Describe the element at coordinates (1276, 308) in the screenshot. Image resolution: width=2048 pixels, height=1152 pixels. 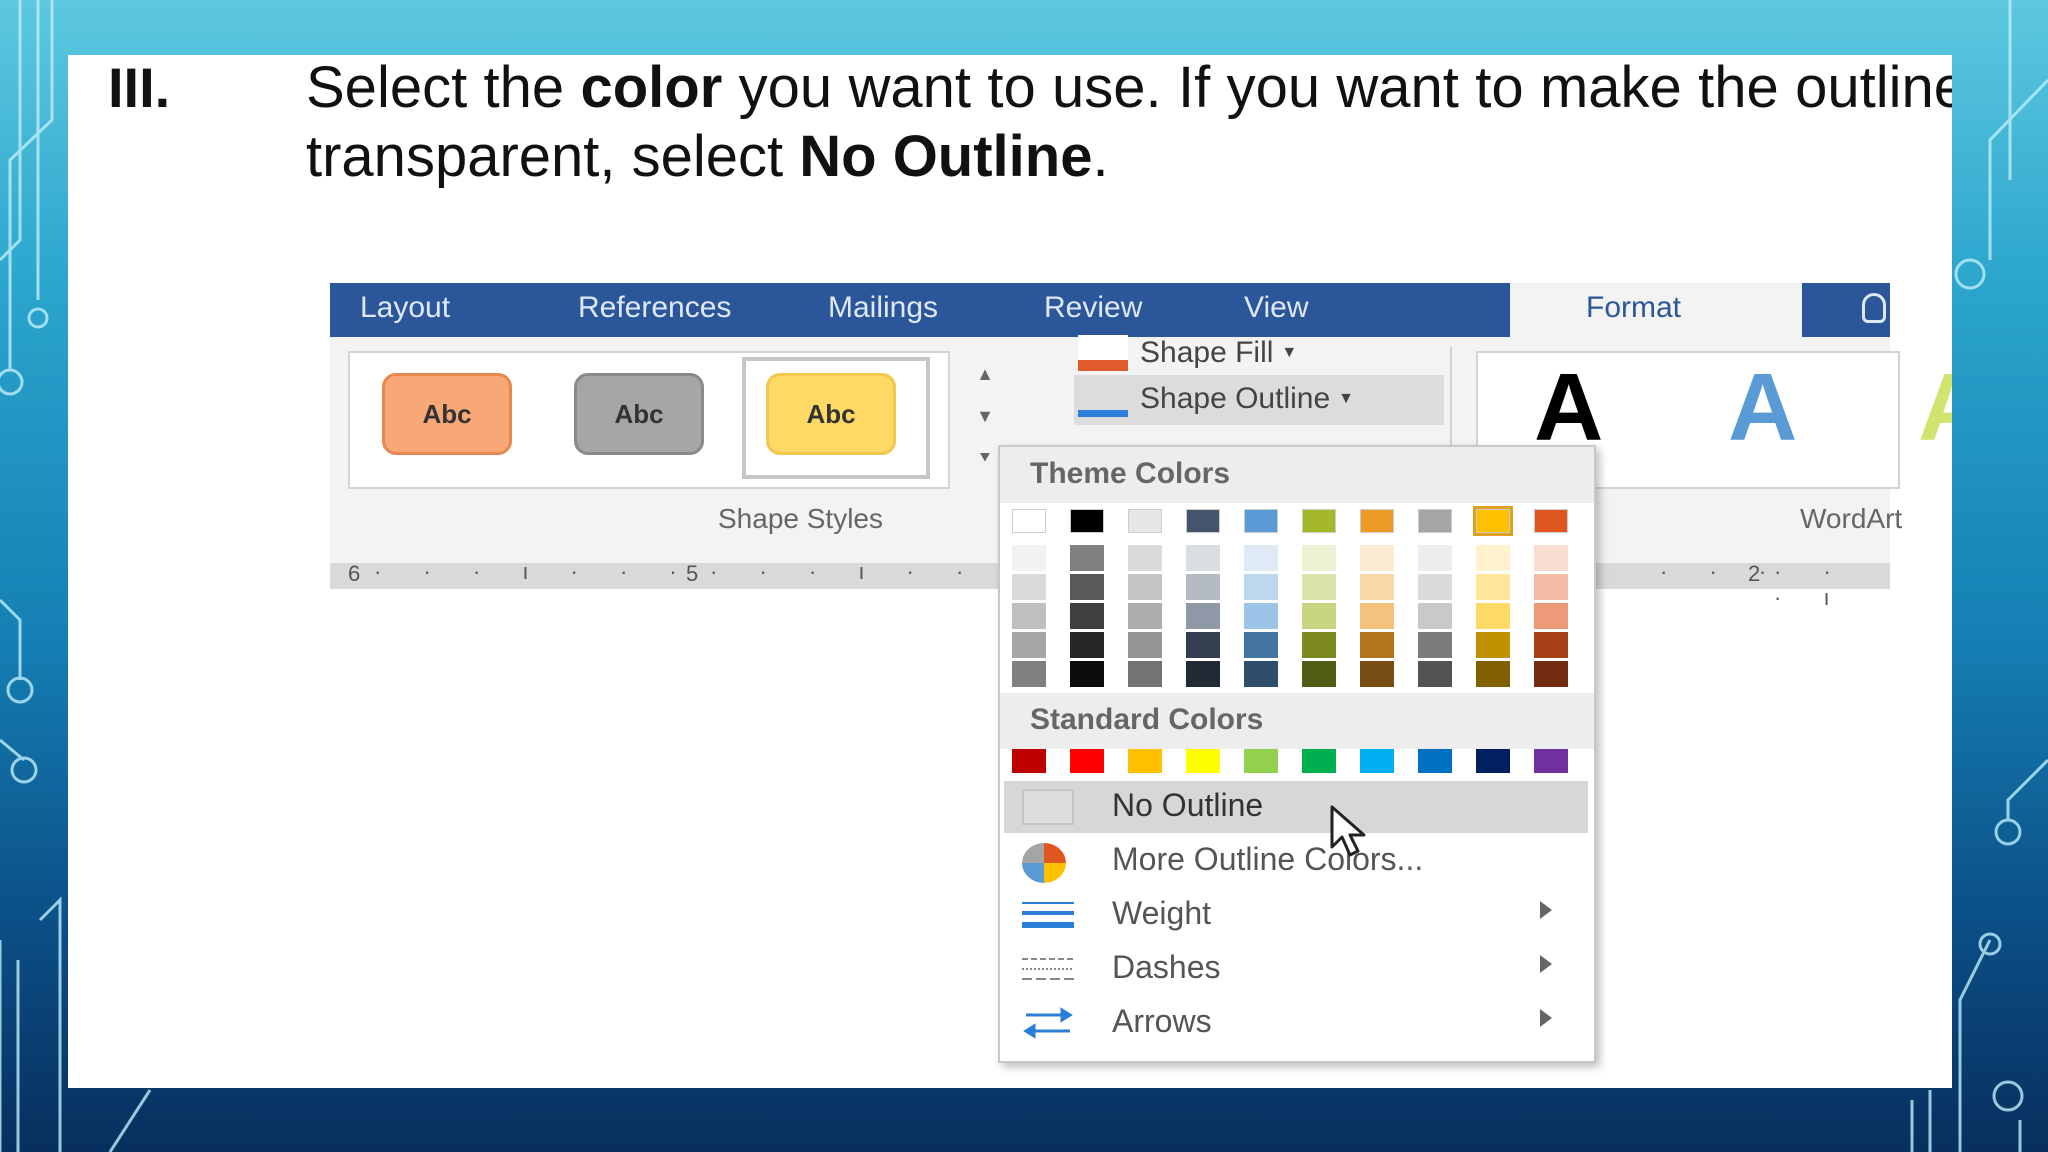
I see `tab-view: View` at that location.